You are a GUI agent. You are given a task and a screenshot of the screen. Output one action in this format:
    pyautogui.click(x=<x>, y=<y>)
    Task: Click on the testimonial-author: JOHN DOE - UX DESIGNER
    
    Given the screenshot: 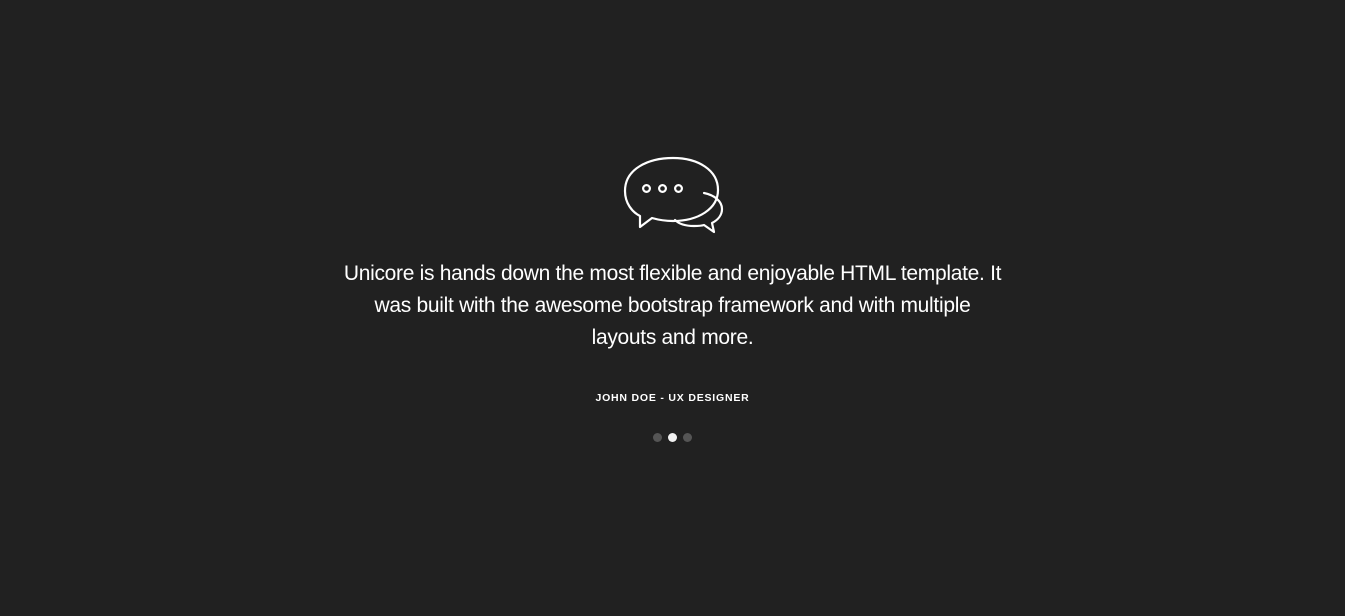 What is the action you would take?
    pyautogui.click(x=672, y=398)
    